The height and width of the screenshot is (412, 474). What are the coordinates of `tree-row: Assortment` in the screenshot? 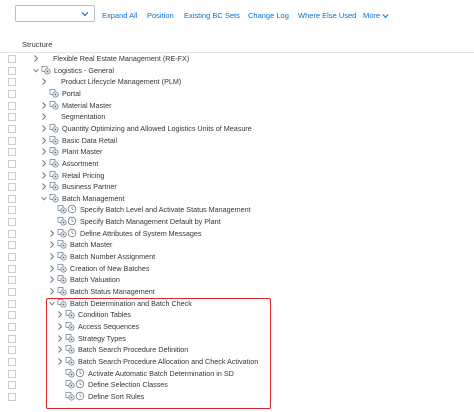 It's located at (237, 164).